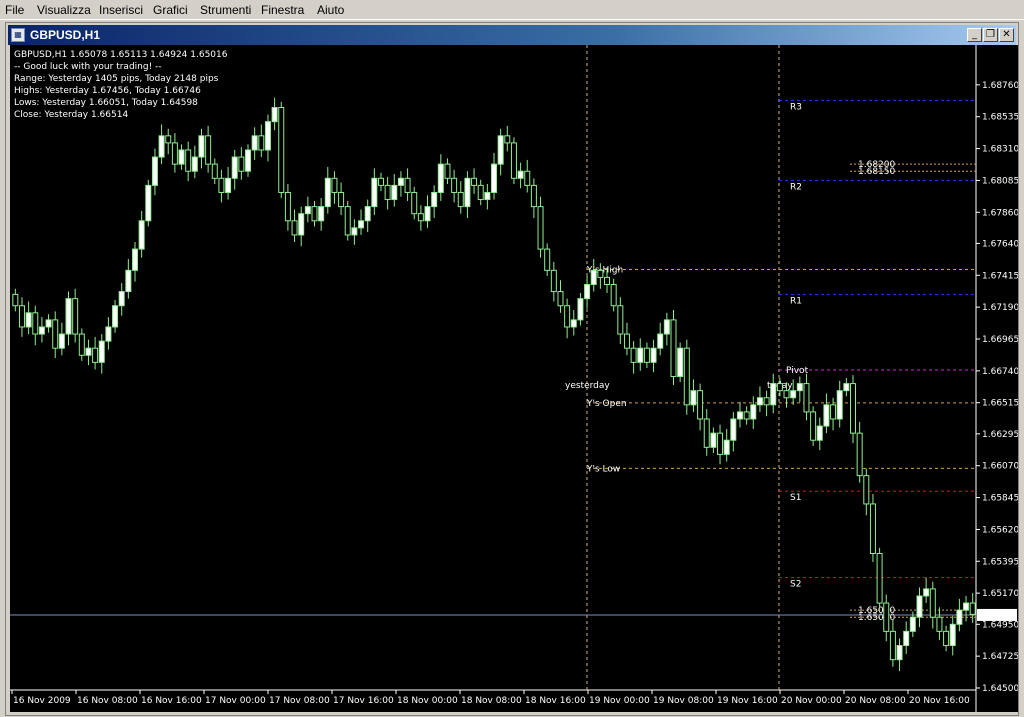 This screenshot has height=717, width=1024. Describe the element at coordinates (1000, 594) in the screenshot. I see `y-tick-label: 1.65170` at that location.